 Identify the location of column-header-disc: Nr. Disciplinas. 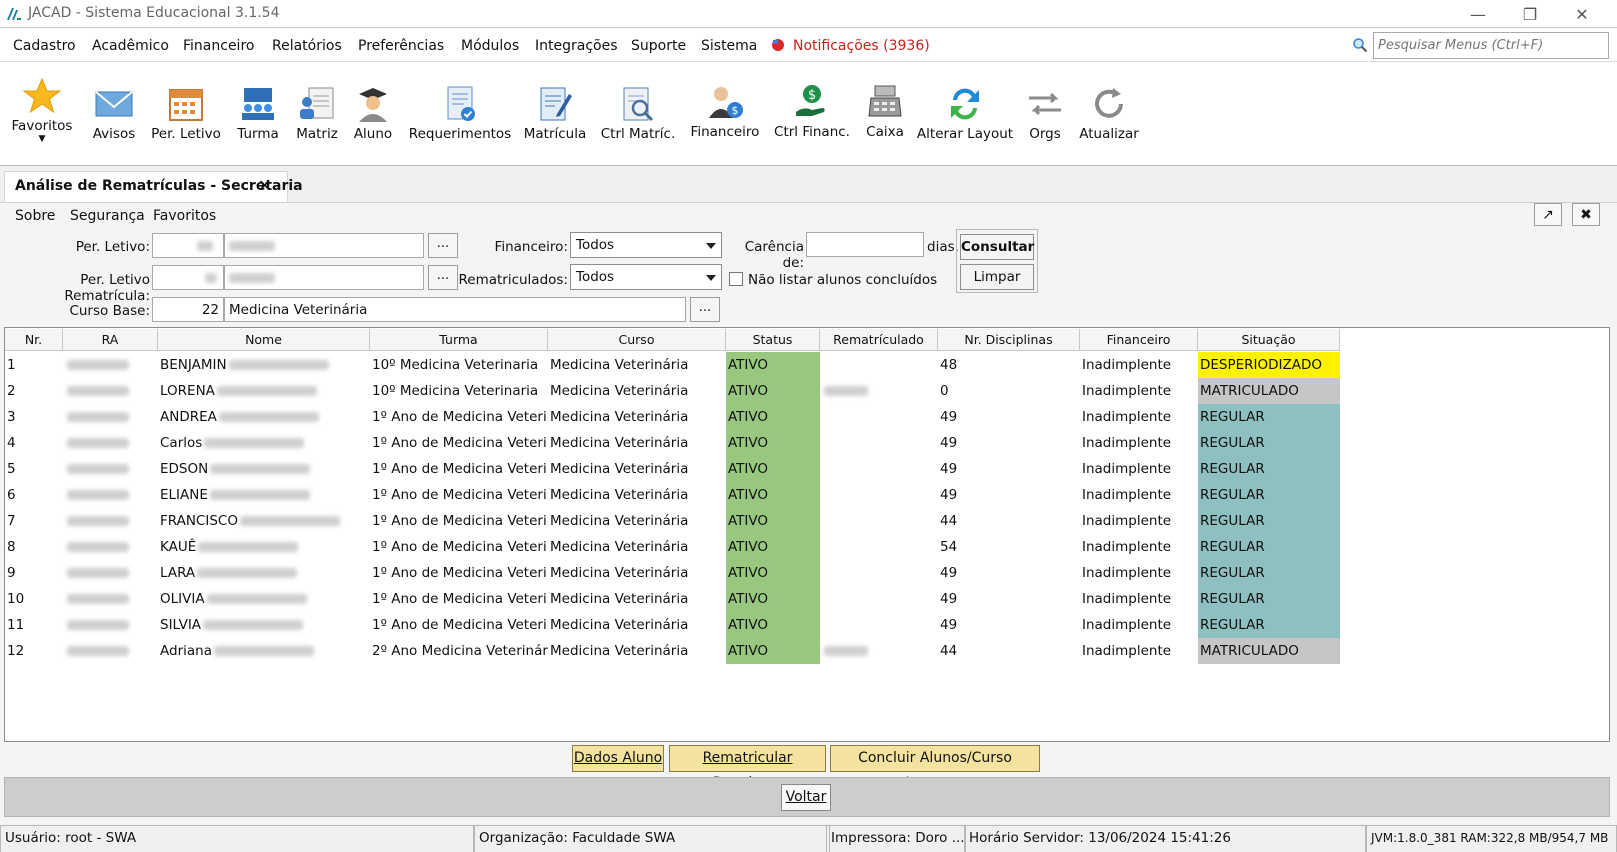
(1009, 340).